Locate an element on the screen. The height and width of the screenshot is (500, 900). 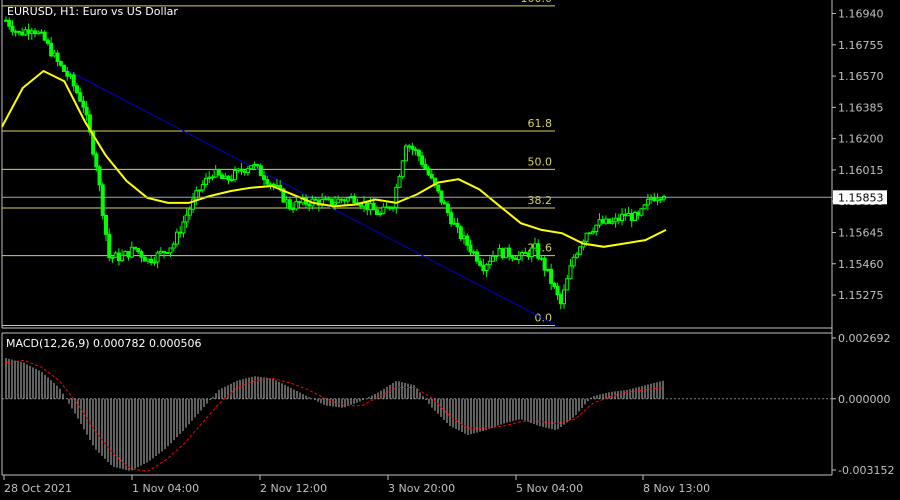
macd-tick-label: 0.000000 is located at coordinates (864, 399).